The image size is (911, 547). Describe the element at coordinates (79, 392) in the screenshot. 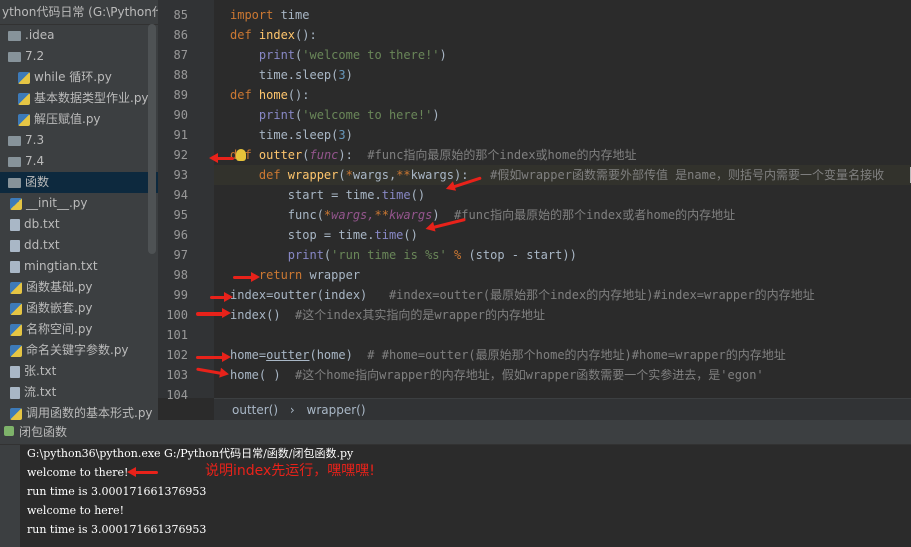

I see `tree-item: 流.txt` at that location.